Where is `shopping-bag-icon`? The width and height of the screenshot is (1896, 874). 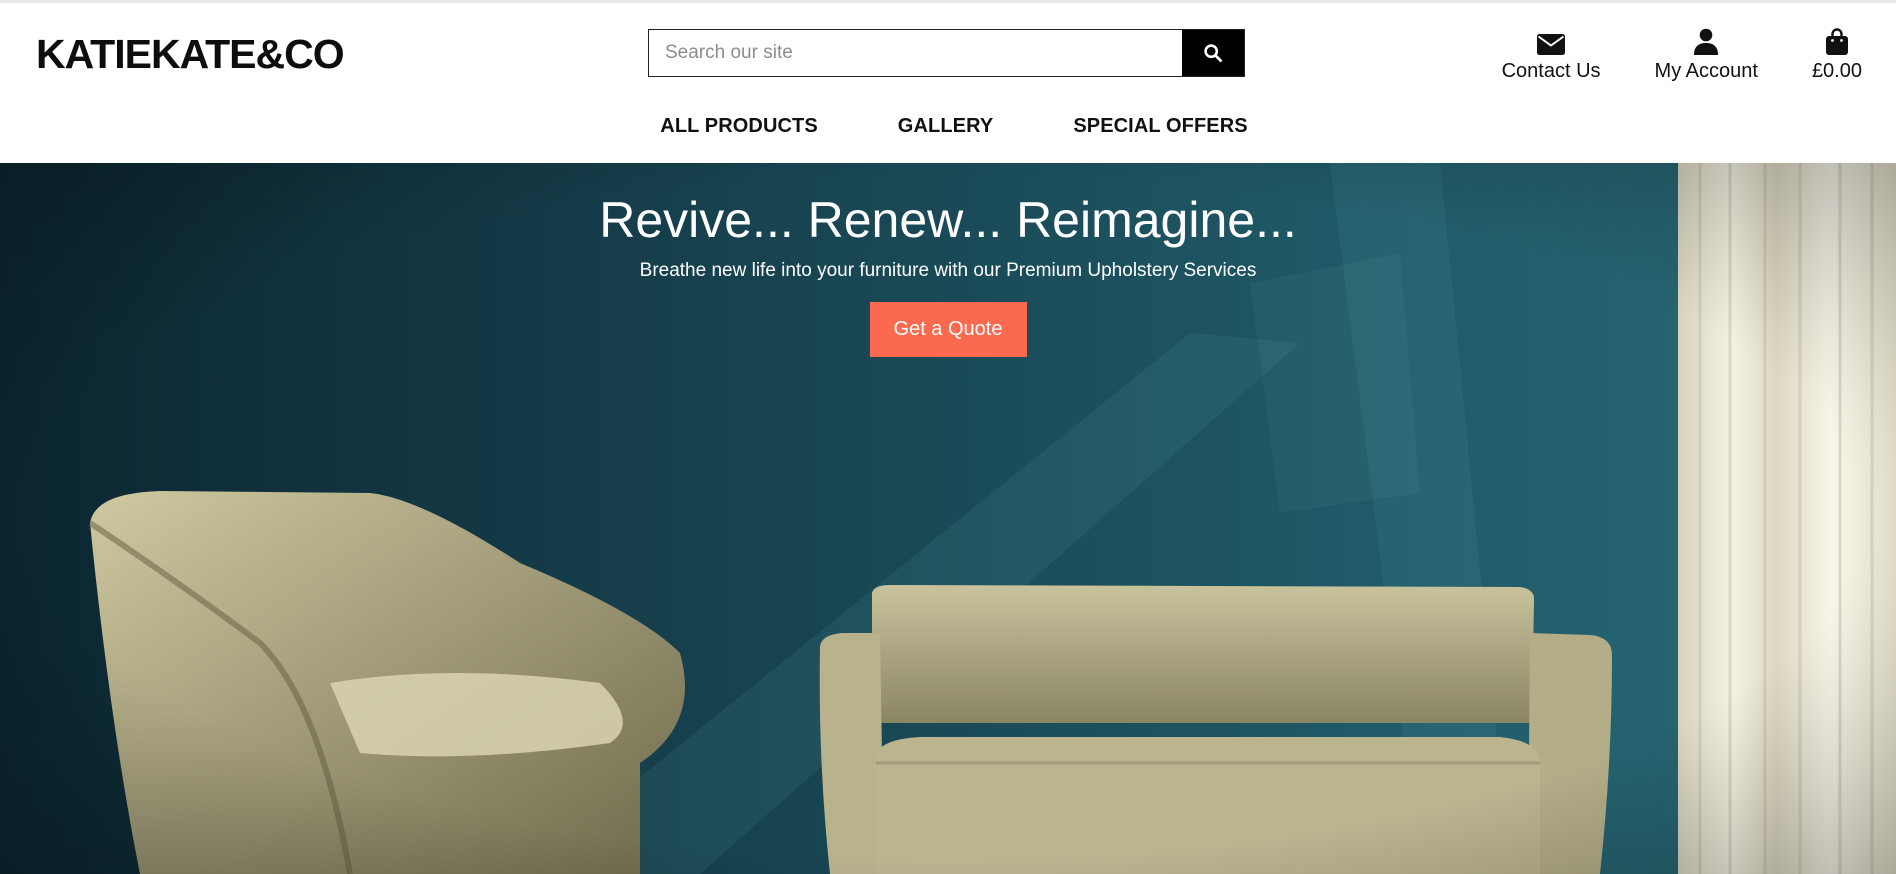
shopping-bag-icon is located at coordinates (1836, 40).